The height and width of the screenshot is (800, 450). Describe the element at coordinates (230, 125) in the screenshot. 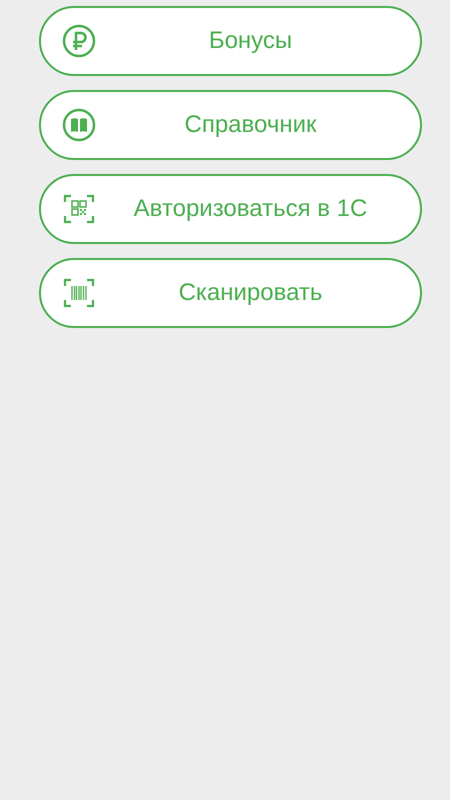

I see `menu-button: Справочник` at that location.